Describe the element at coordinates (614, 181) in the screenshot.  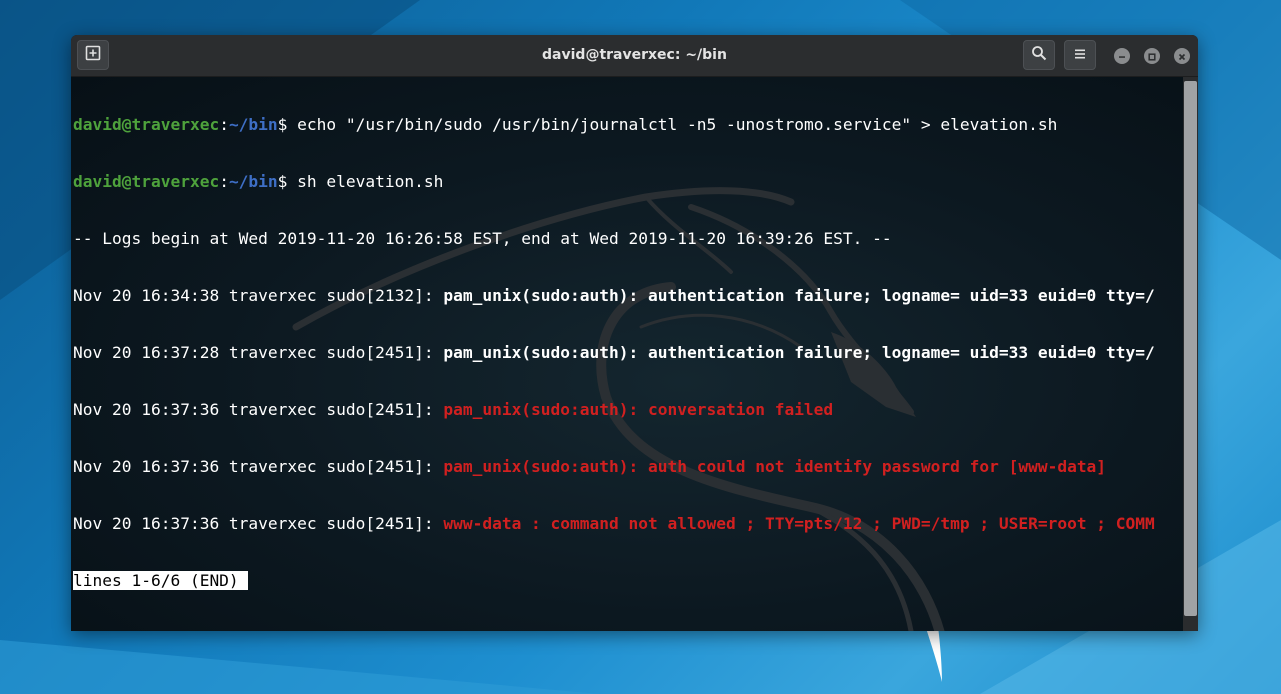
I see `terminal-line: david@traverxec:~/bin$ sh elevation.sh` at that location.